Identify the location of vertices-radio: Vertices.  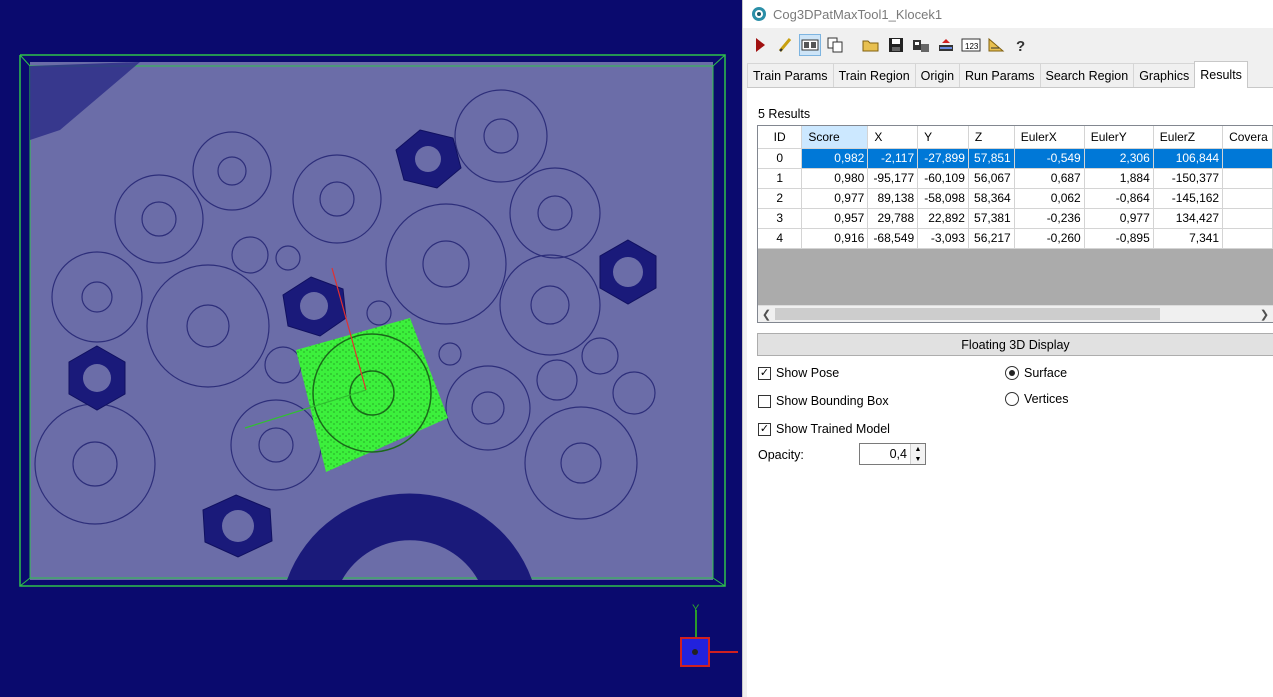
(1036, 399).